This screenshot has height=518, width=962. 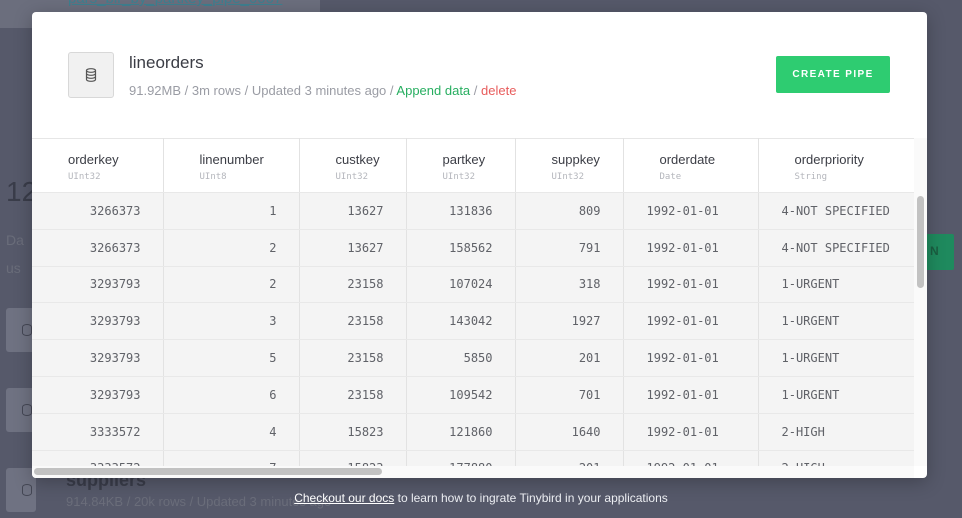 I want to click on table-cell: 109542, so click(x=461, y=395).